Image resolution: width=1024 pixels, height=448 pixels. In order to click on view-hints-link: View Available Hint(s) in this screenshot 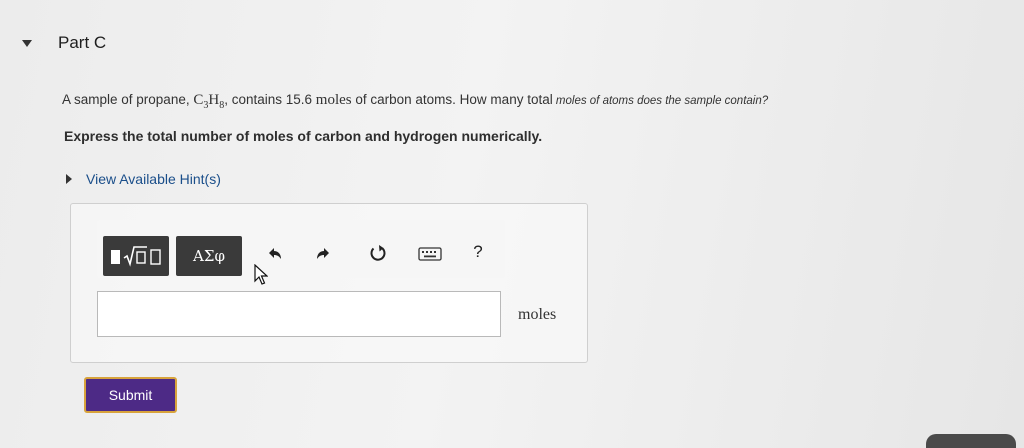, I will do `click(143, 179)`.